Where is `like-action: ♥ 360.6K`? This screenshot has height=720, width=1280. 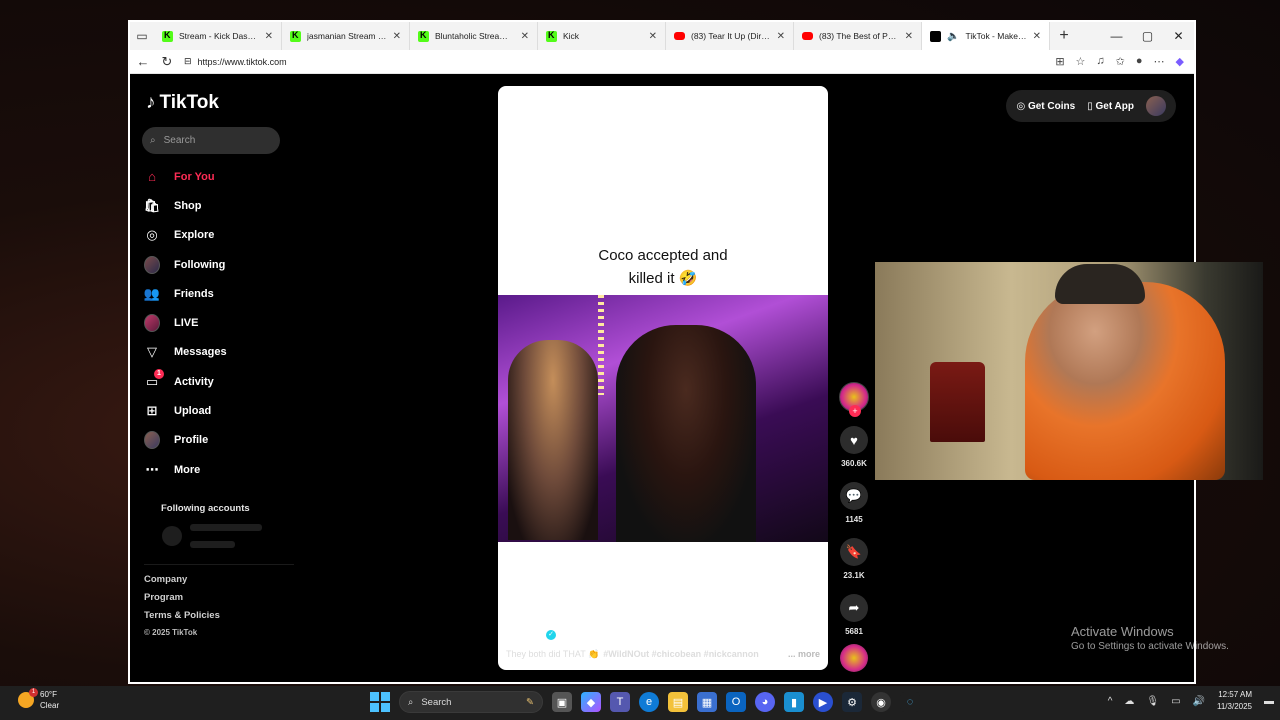 like-action: ♥ 360.6K is located at coordinates (854, 447).